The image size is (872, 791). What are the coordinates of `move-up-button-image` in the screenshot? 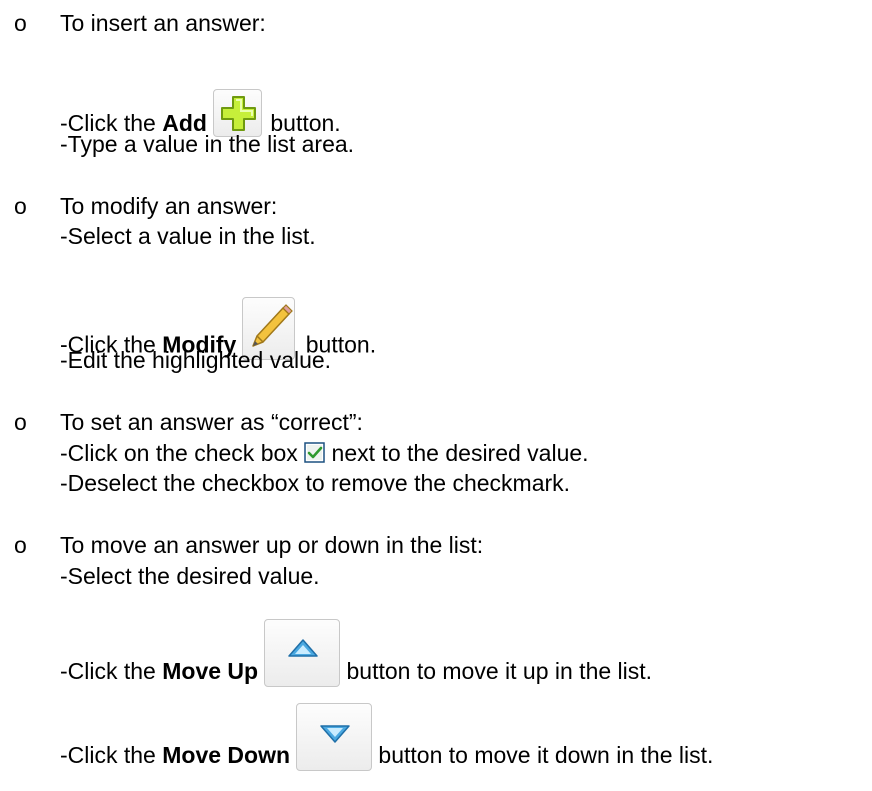 It's located at (302, 653).